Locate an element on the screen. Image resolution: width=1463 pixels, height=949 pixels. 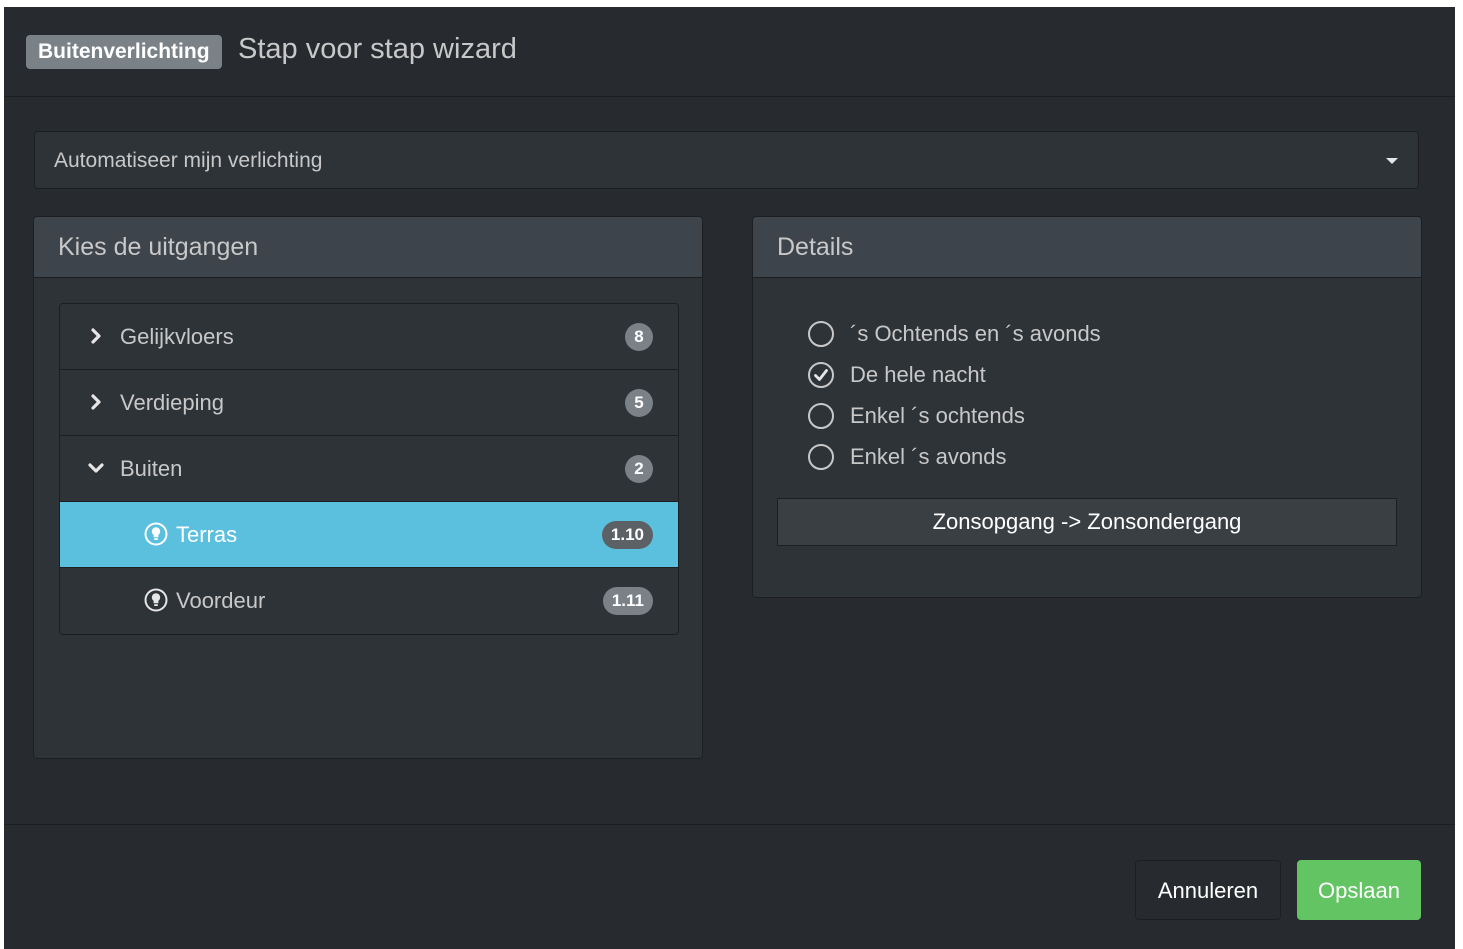
checkmark-icon is located at coordinates (821, 375).